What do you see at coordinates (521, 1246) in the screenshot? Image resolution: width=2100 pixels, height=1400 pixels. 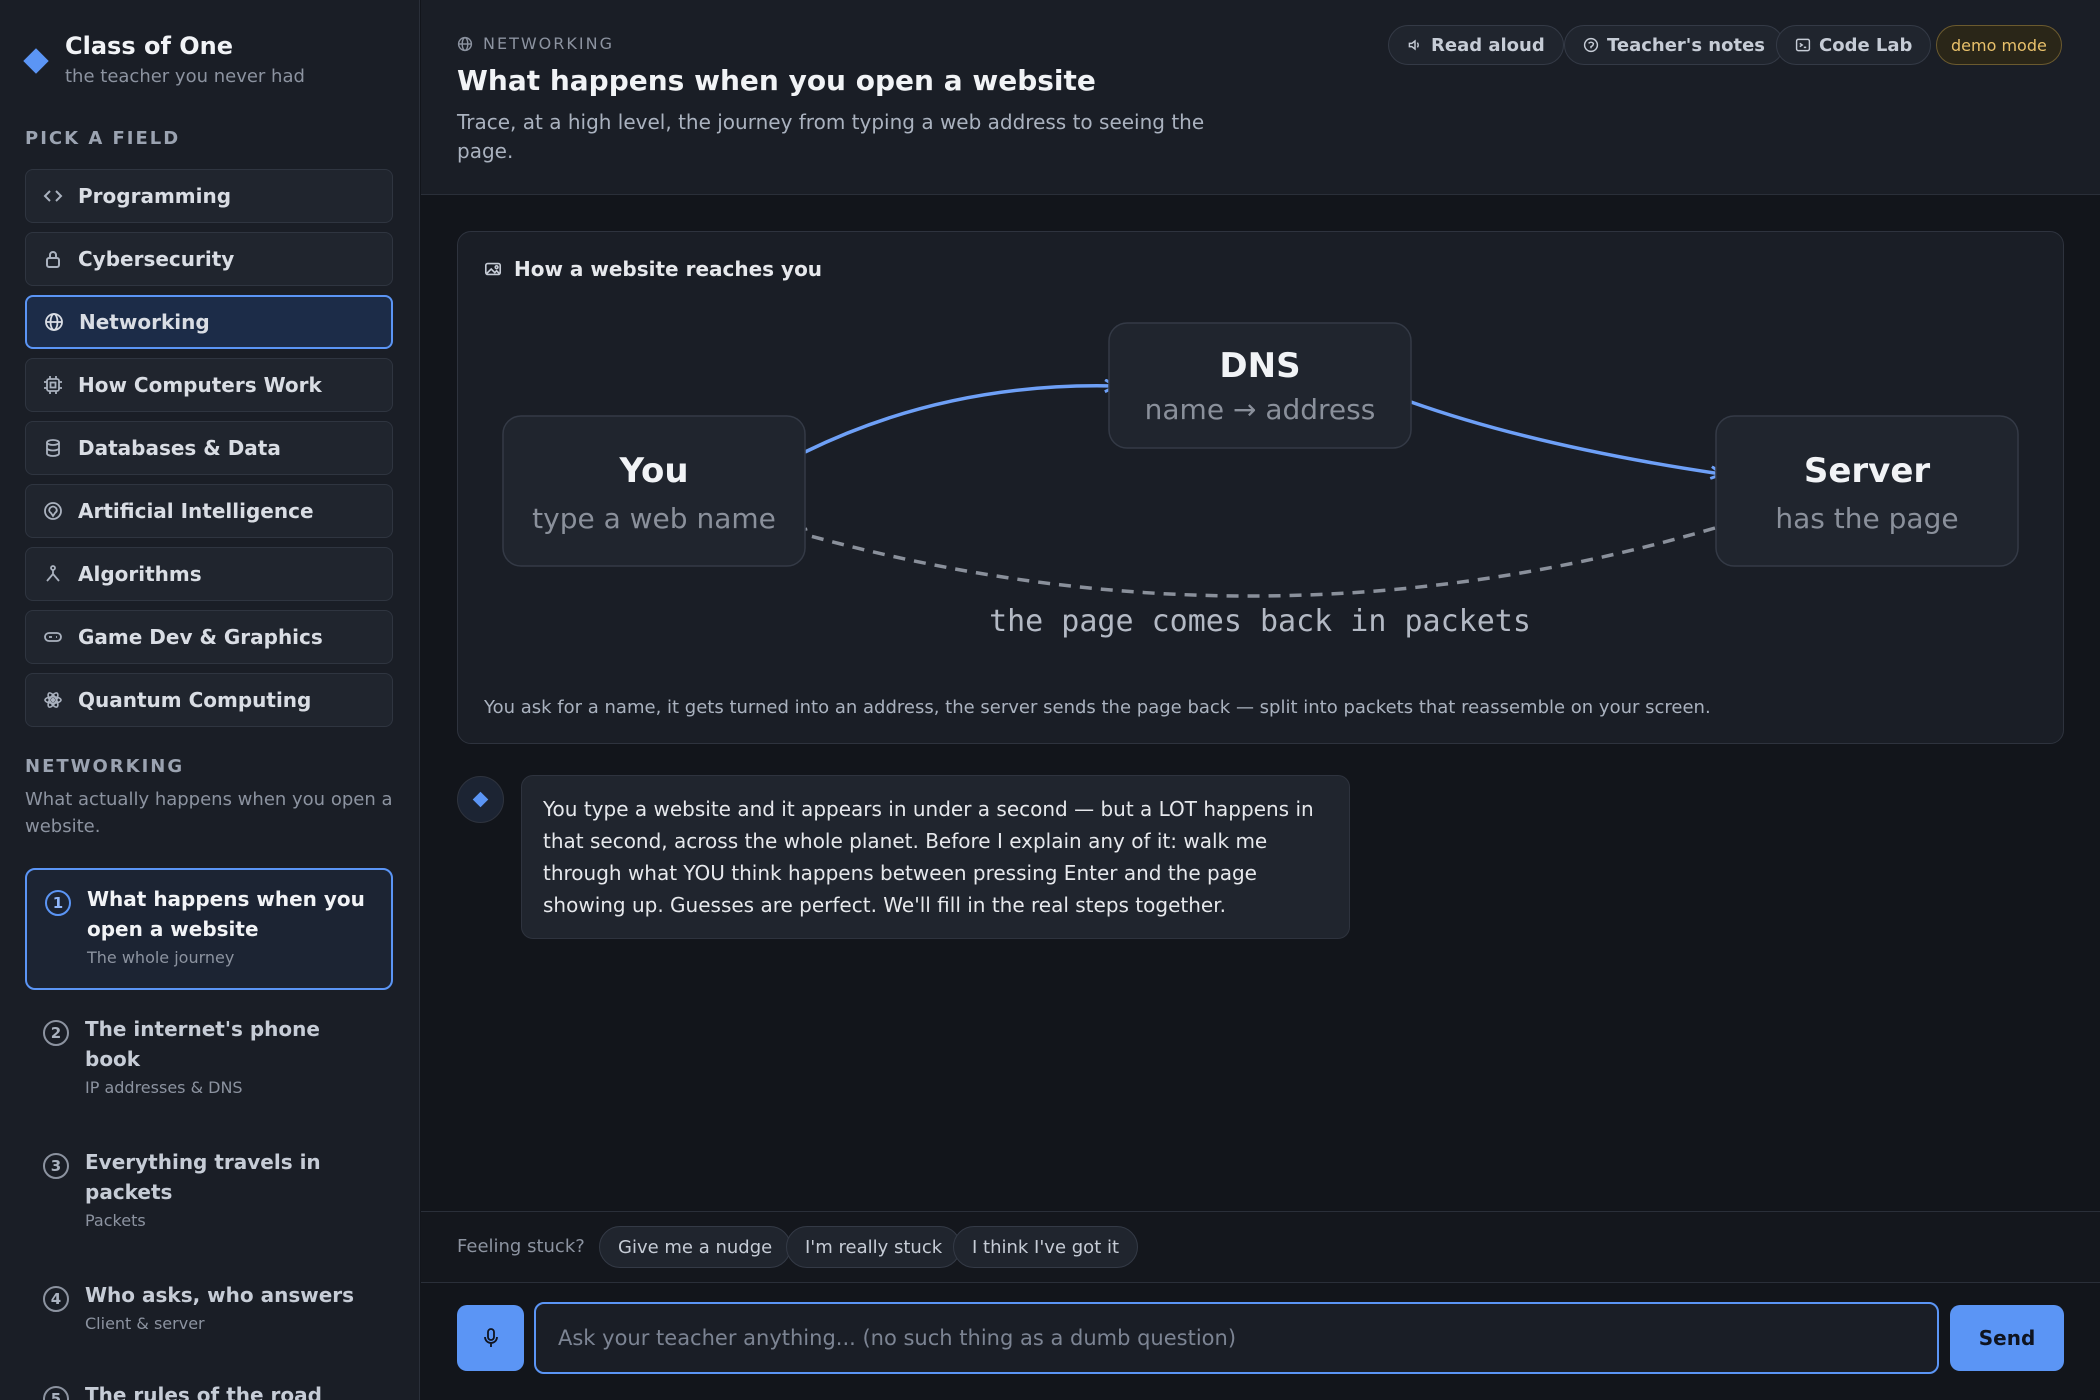 I see `help-label: Feeling stuck?` at bounding box center [521, 1246].